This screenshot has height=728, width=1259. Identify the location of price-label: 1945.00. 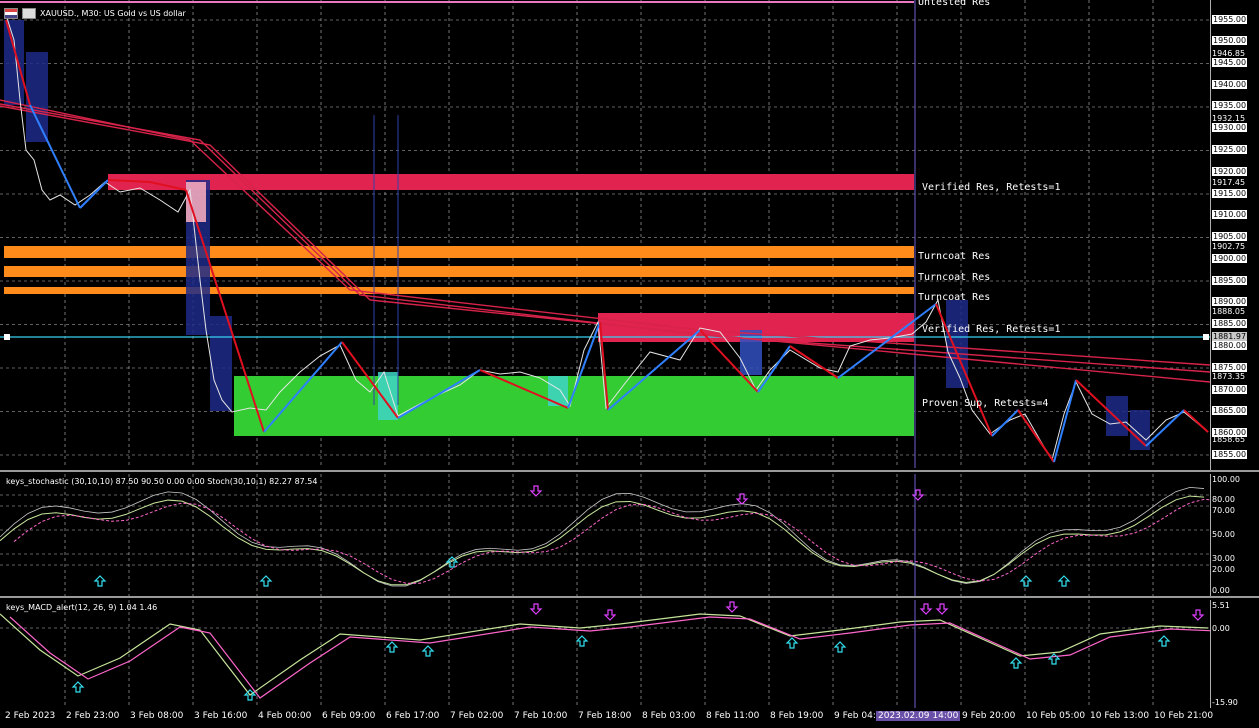
(1230, 62).